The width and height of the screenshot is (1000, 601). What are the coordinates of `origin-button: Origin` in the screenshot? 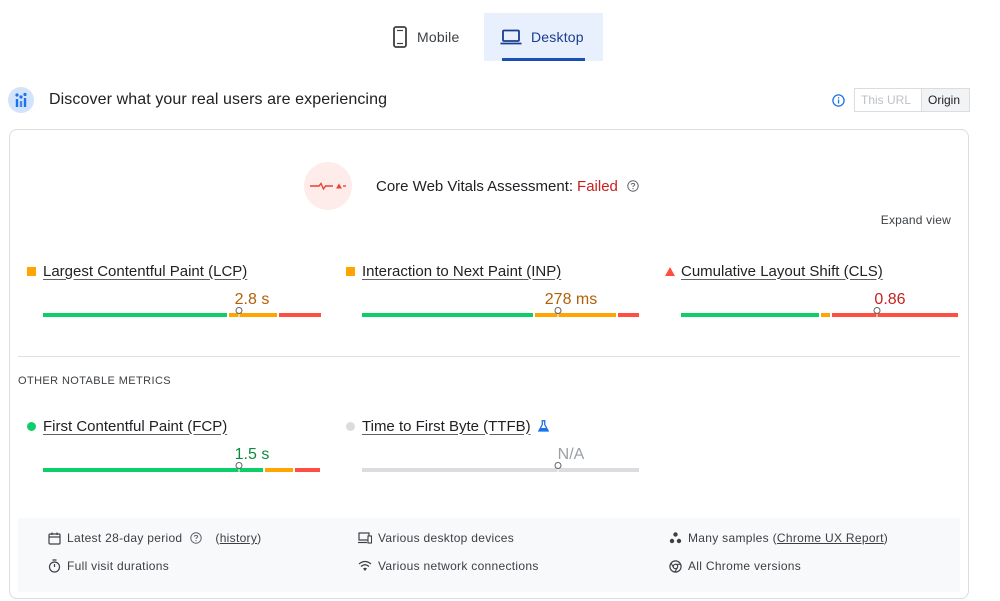 It's located at (945, 100).